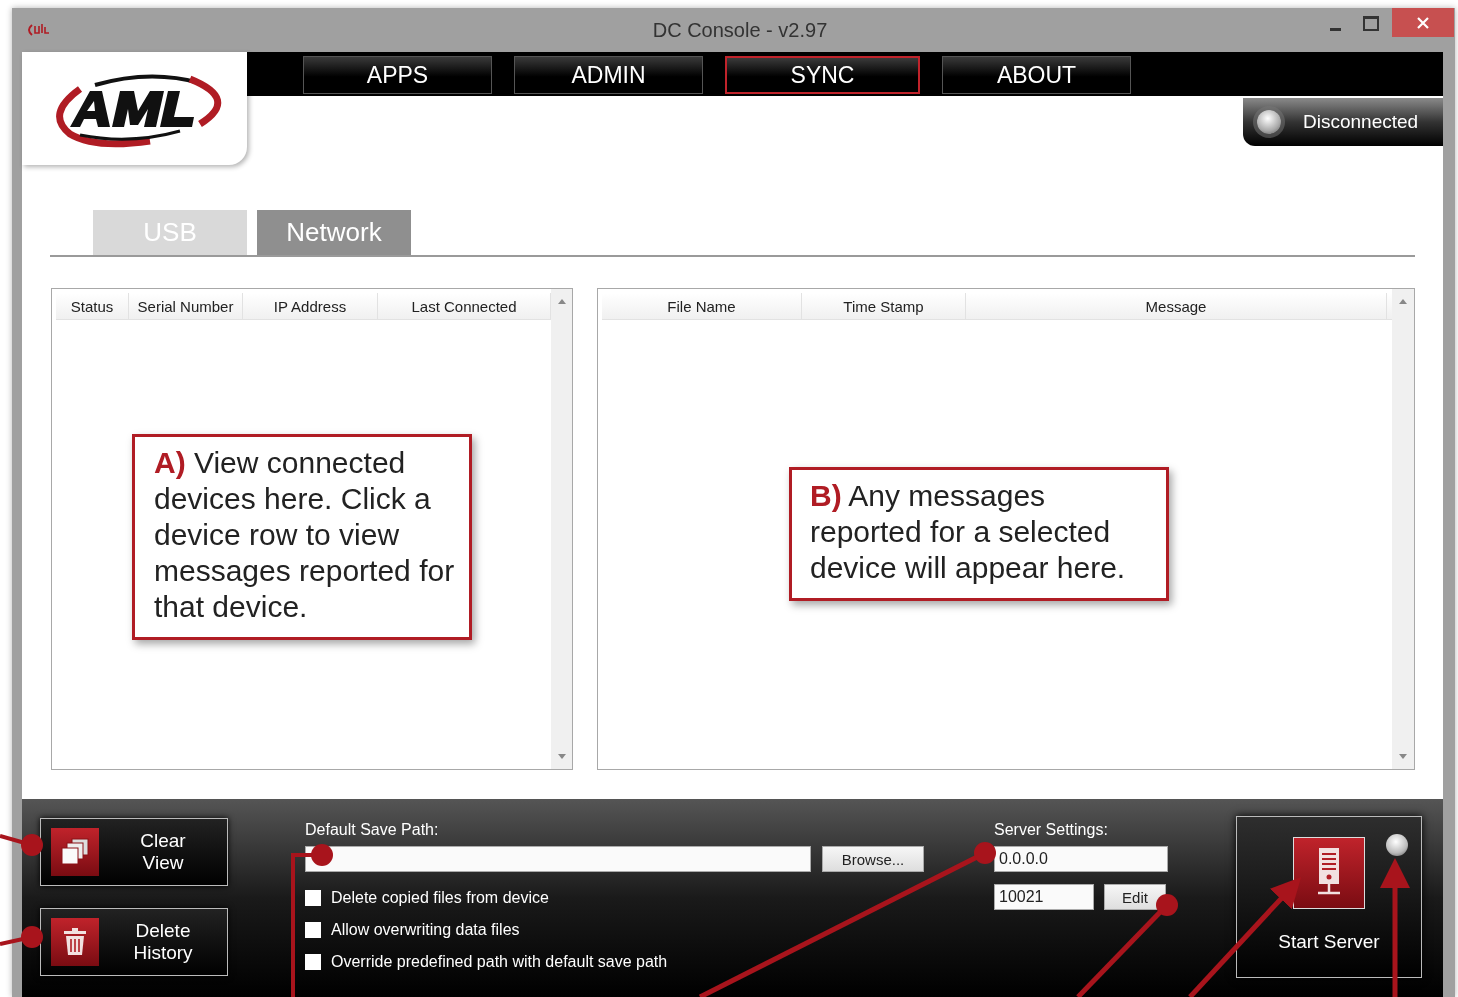 Image resolution: width=1458 pixels, height=997 pixels. What do you see at coordinates (134, 852) in the screenshot?
I see `action-button: Clear View` at bounding box center [134, 852].